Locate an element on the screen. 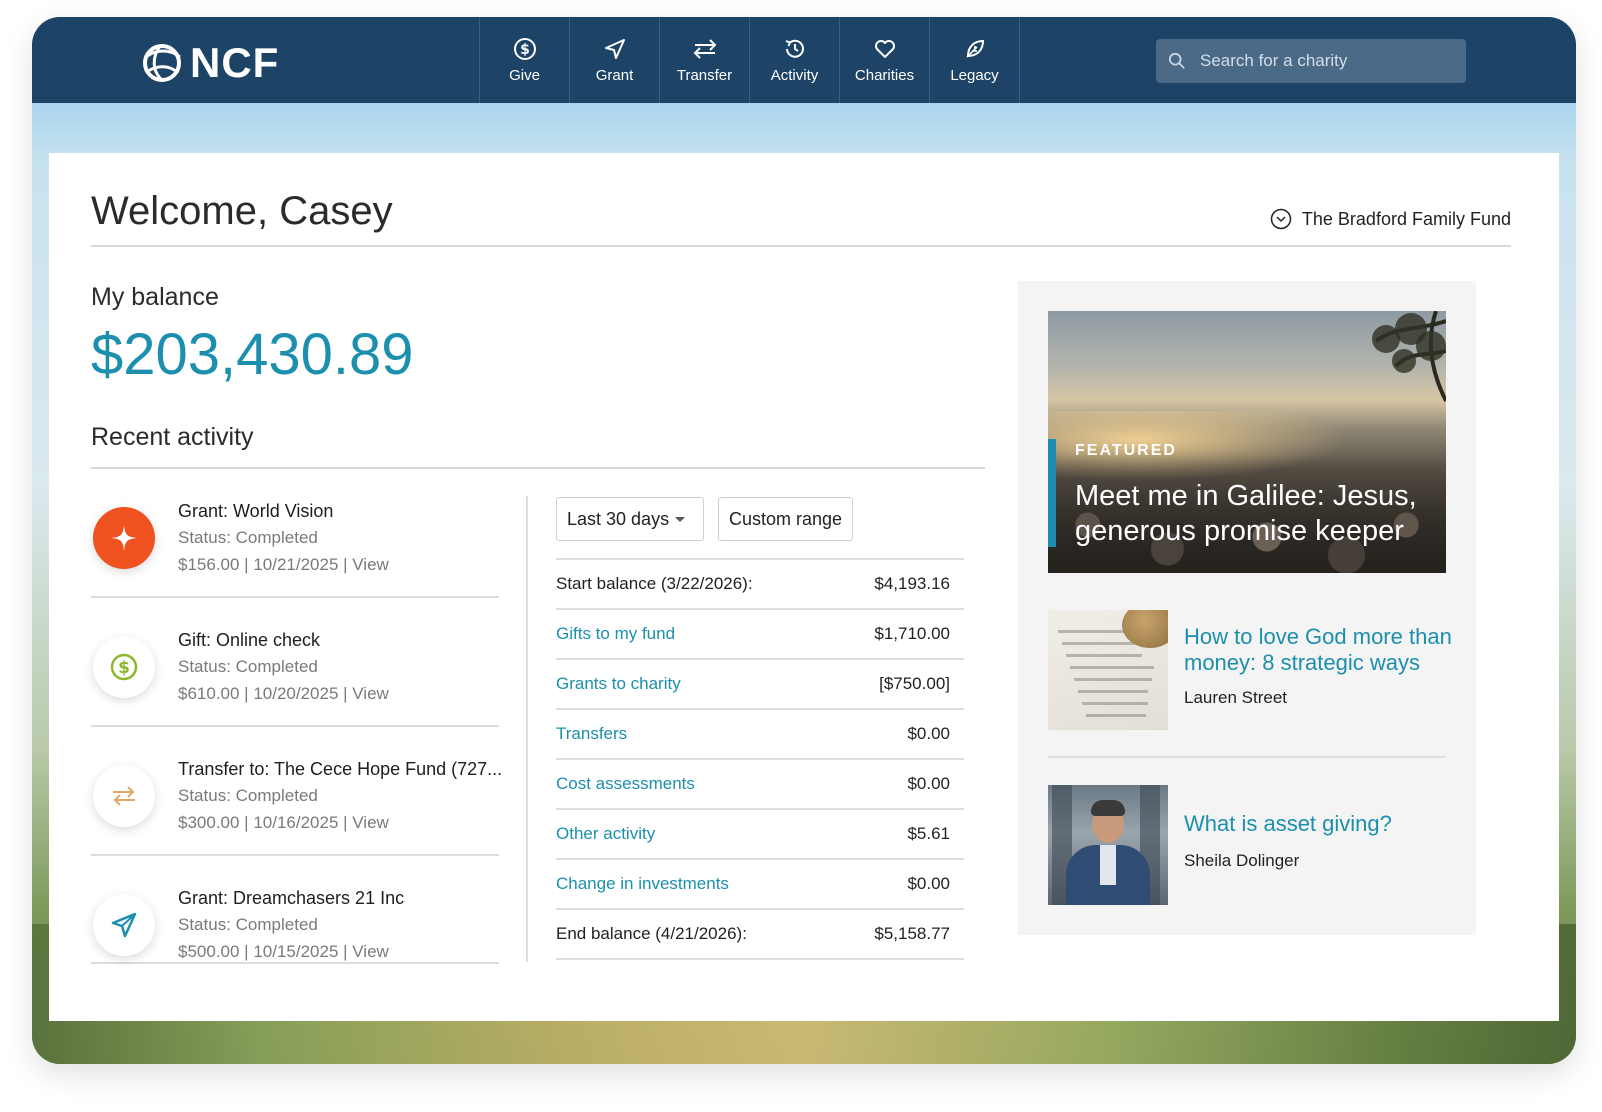  summary-row-cost-assessments: Cost assessments $0.00 is located at coordinates (760, 785).